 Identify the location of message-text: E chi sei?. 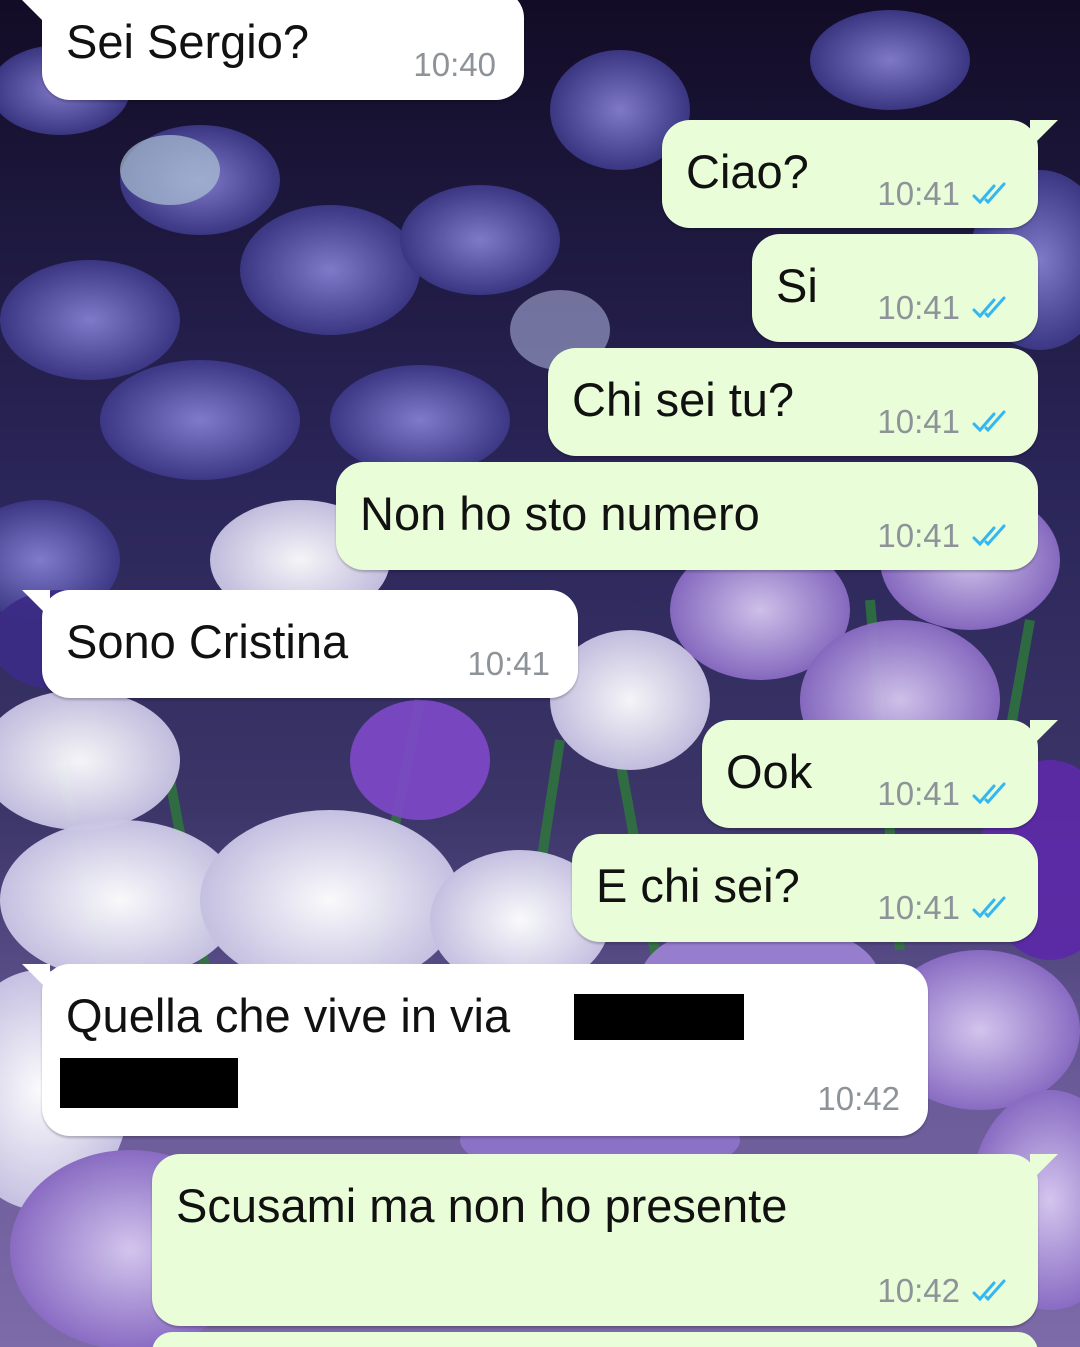
(698, 885).